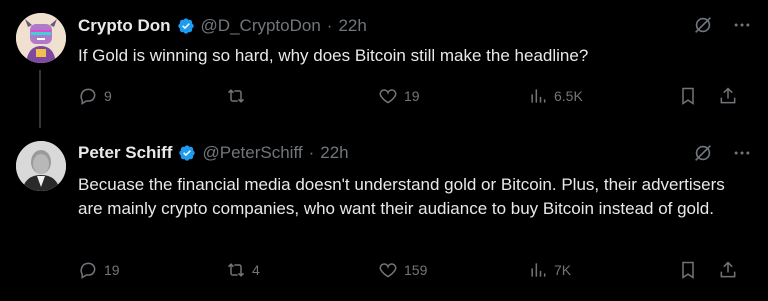 Image resolution: width=768 pixels, height=301 pixels. What do you see at coordinates (99, 270) in the screenshot?
I see `reply-button: 19` at bounding box center [99, 270].